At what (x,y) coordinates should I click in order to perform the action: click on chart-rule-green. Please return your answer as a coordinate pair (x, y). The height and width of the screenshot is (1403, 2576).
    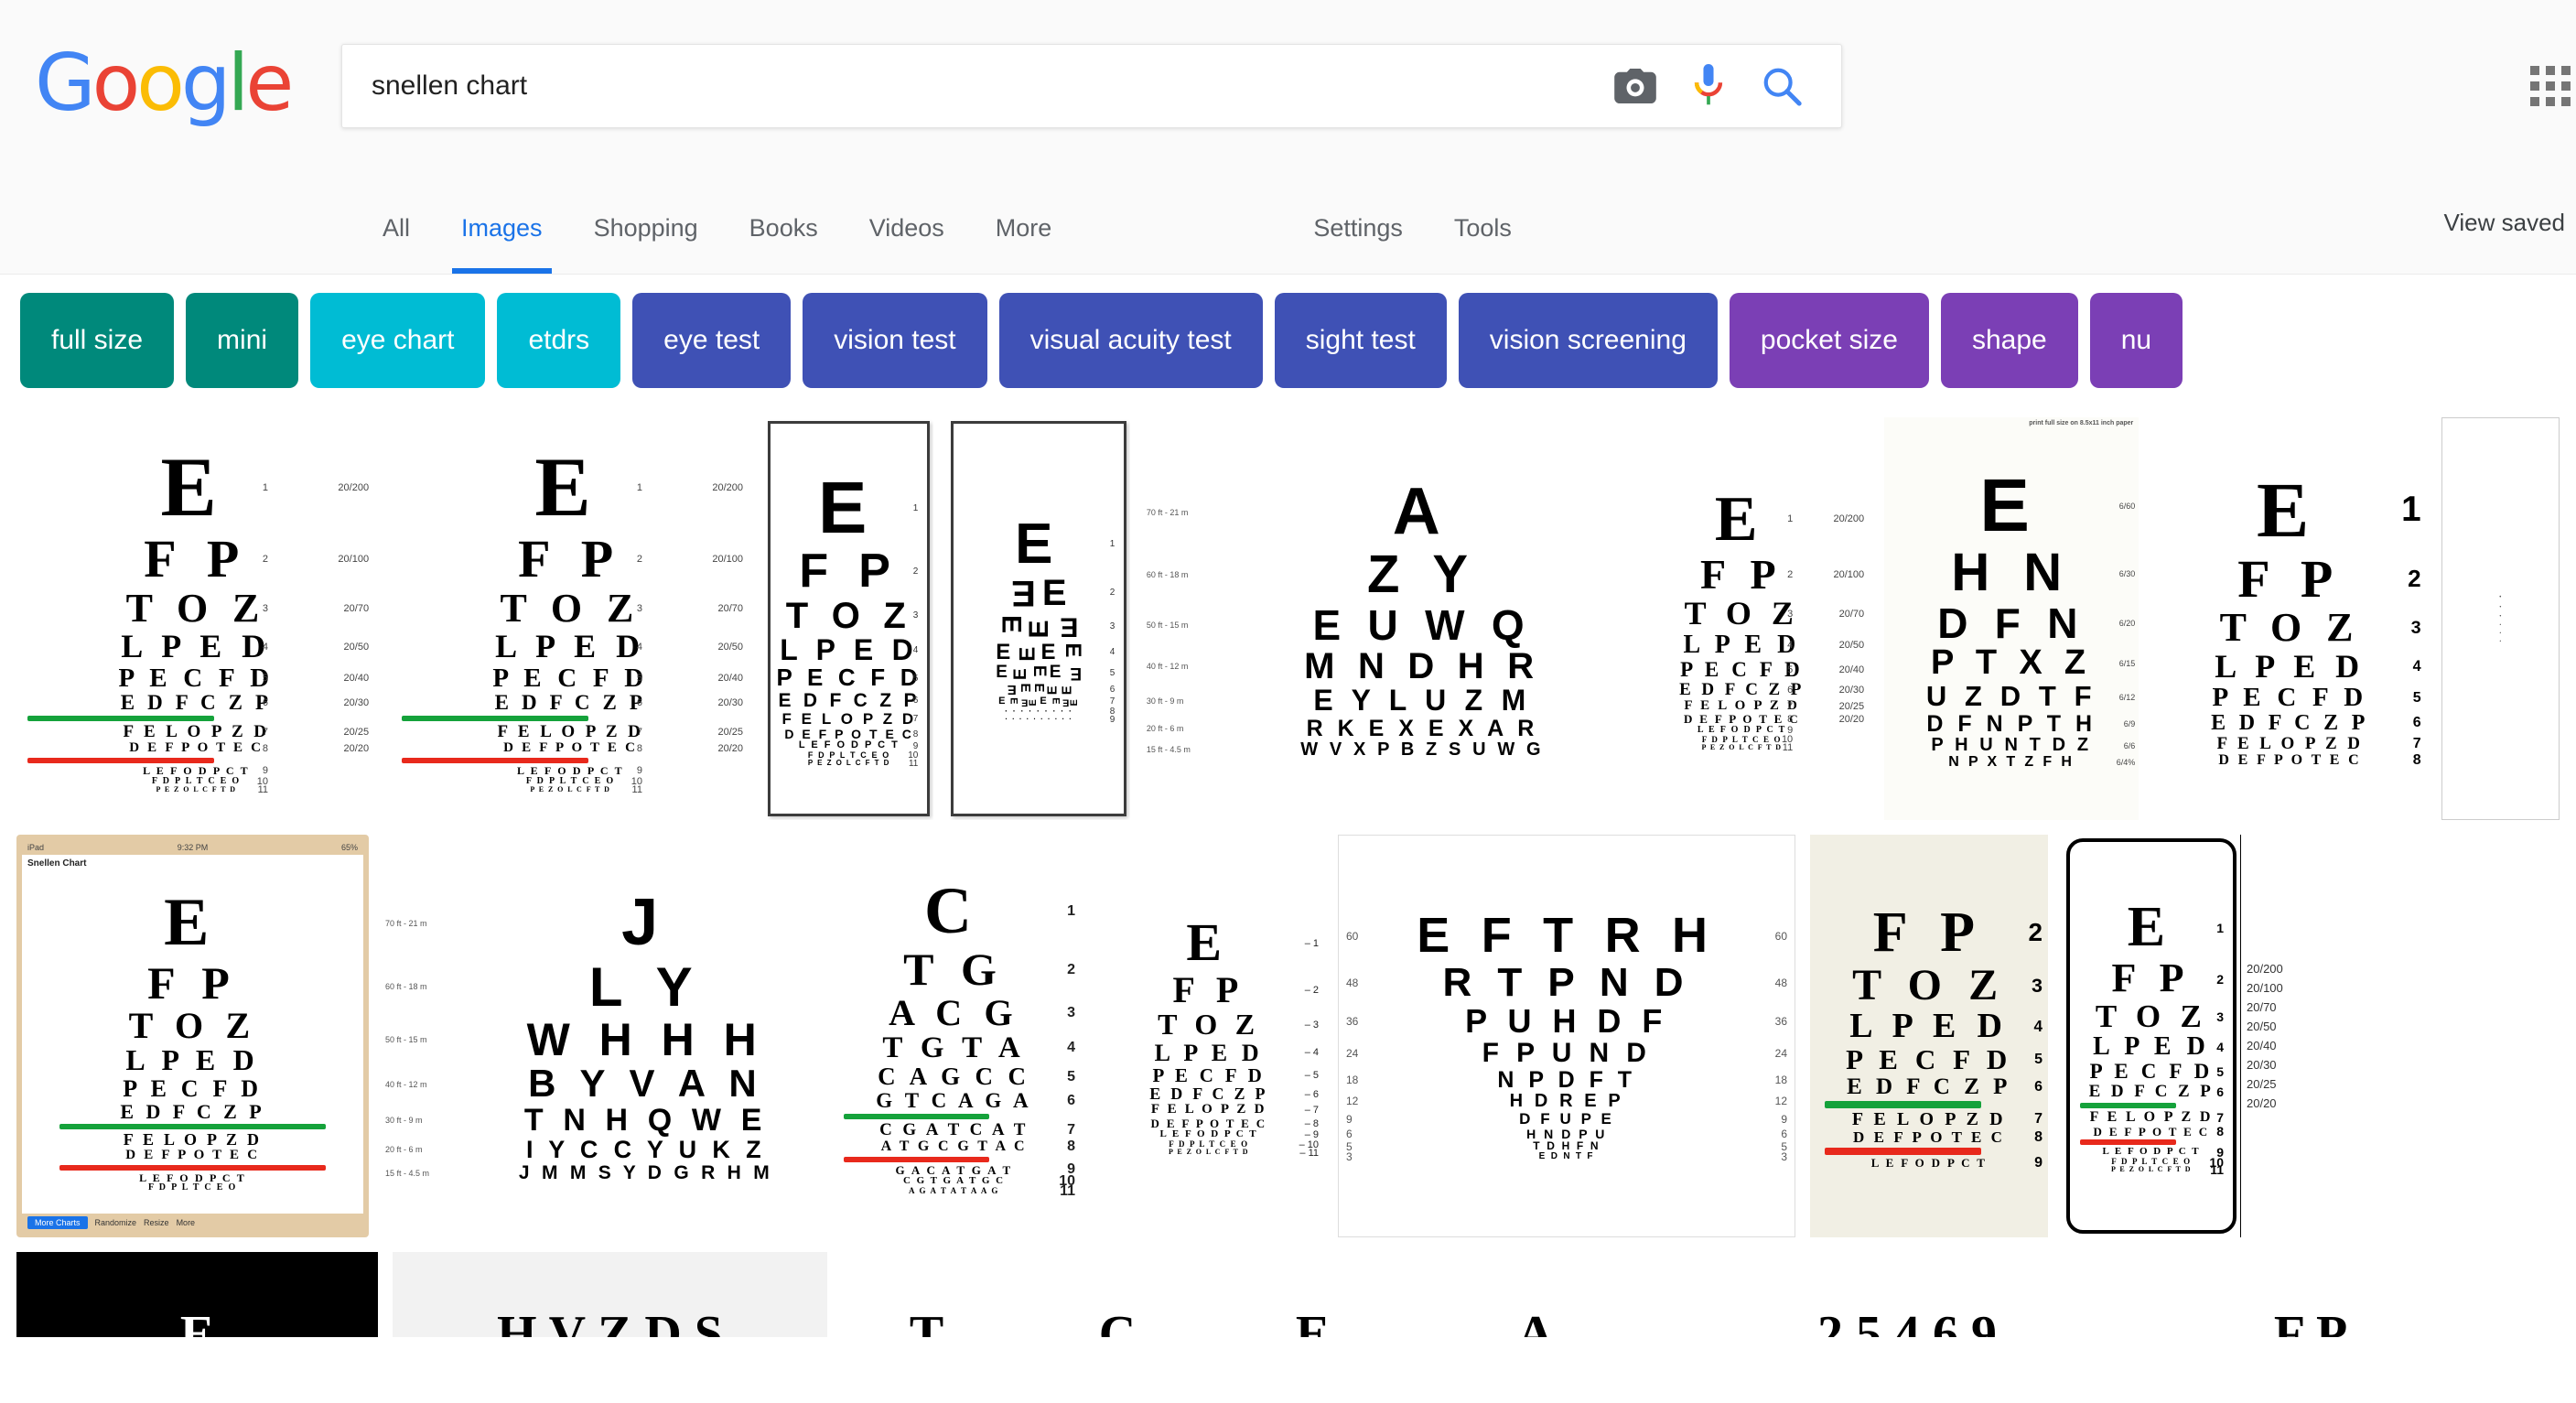
    Looking at the image, I should click on (495, 719).